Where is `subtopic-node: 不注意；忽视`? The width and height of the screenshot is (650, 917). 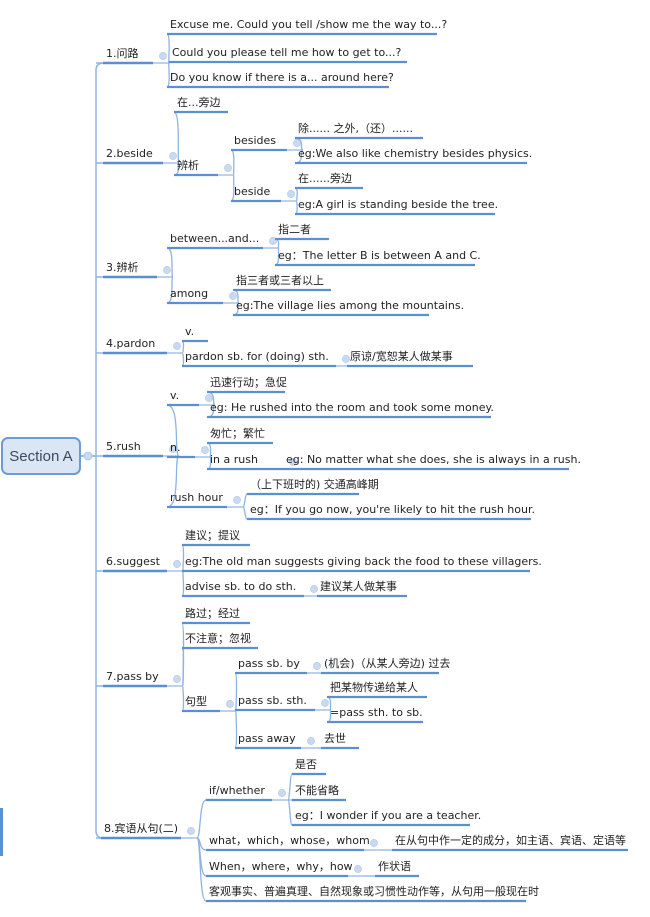 subtopic-node: 不注意；忽视 is located at coordinates (218, 638).